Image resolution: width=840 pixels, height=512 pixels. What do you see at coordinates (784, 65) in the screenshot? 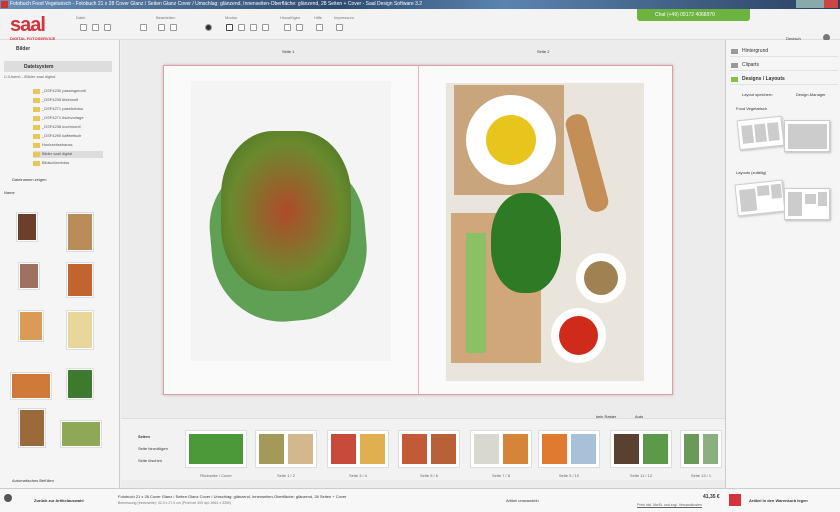
I see `cliparts-tab: Cliparts` at bounding box center [784, 65].